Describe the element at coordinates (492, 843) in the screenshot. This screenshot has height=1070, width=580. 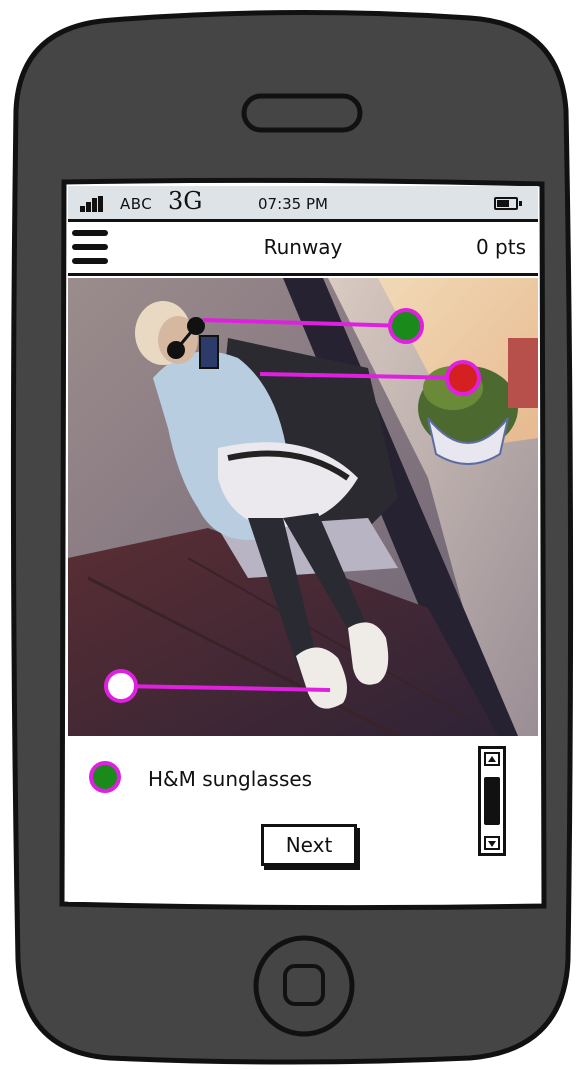
I see `scroll-down-icon` at that location.